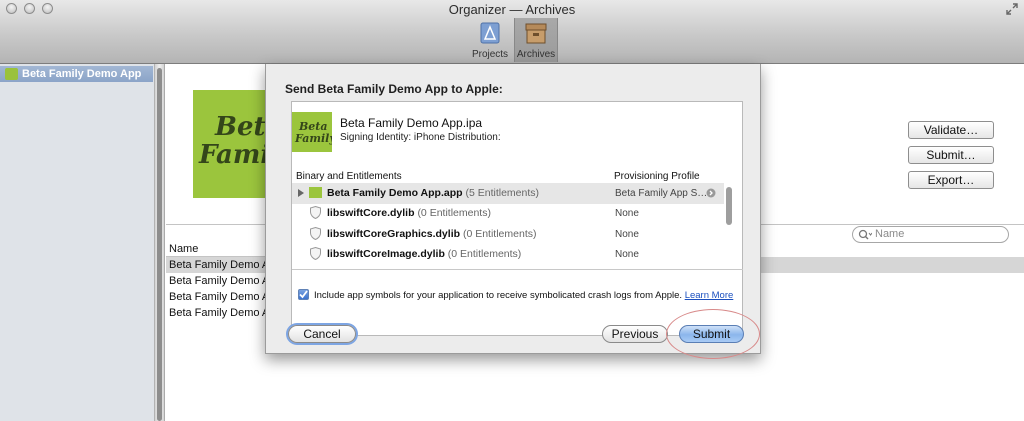 The height and width of the screenshot is (421, 1024). What do you see at coordinates (657, 176) in the screenshot?
I see `column-header-profile: Provisioning Profile` at bounding box center [657, 176].